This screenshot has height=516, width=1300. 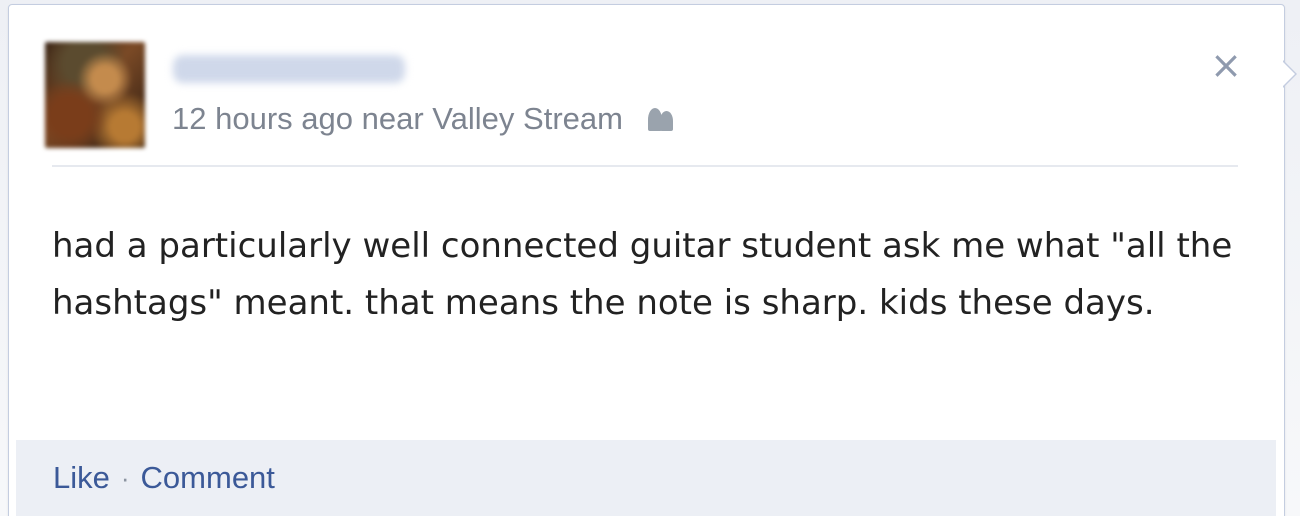 What do you see at coordinates (527, 118) in the screenshot?
I see `location-link: Valley Stream` at bounding box center [527, 118].